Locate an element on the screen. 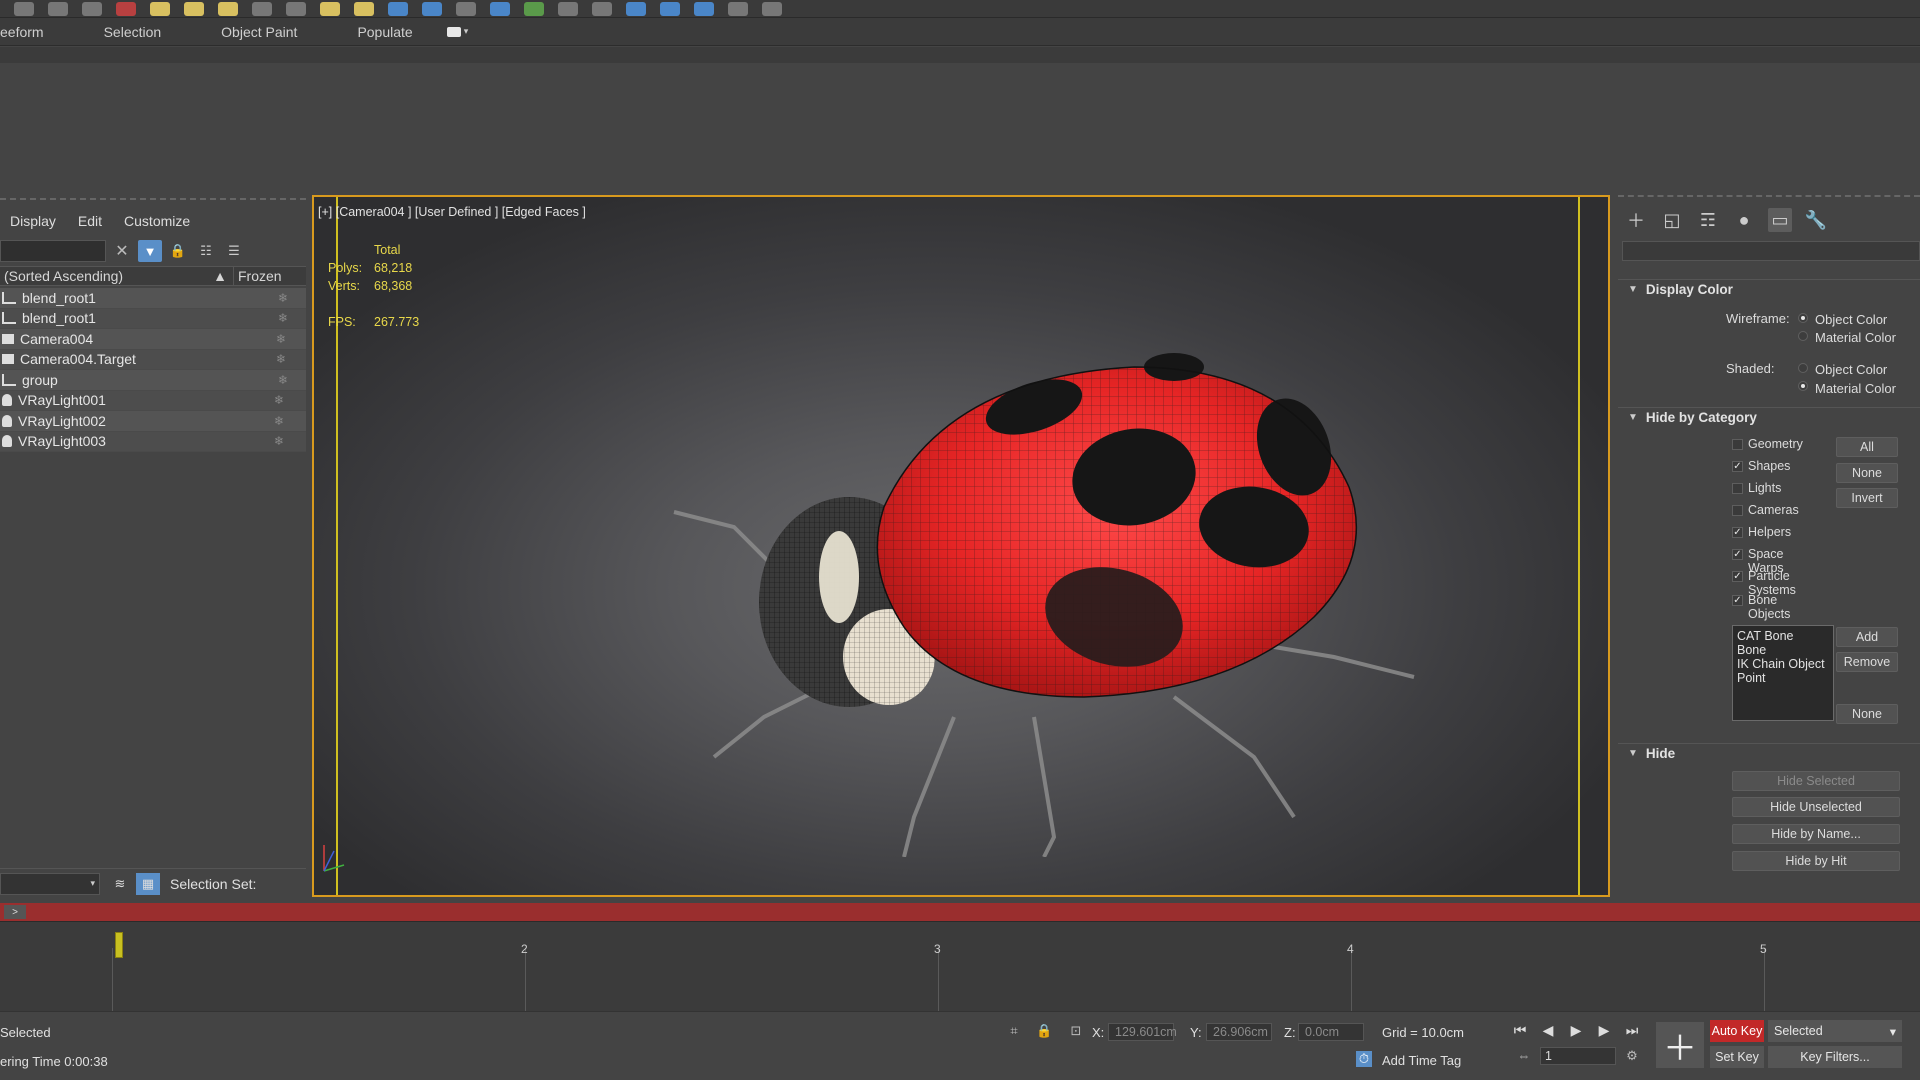 This screenshot has width=1920, height=1080. hierarchy-mode-icon: ▦ is located at coordinates (148, 883).